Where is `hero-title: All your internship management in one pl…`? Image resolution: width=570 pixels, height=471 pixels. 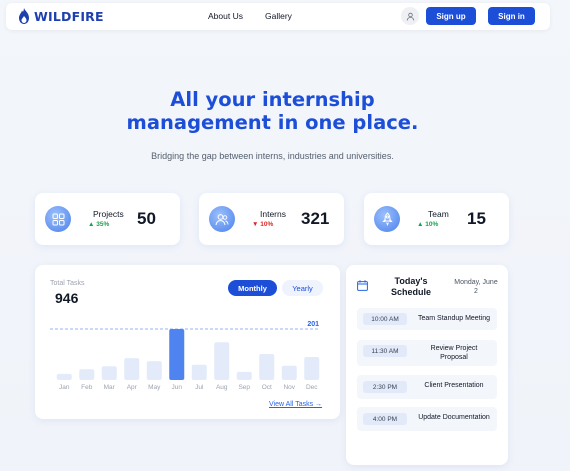
hero-title: All your internship management in one pl… is located at coordinates (272, 111).